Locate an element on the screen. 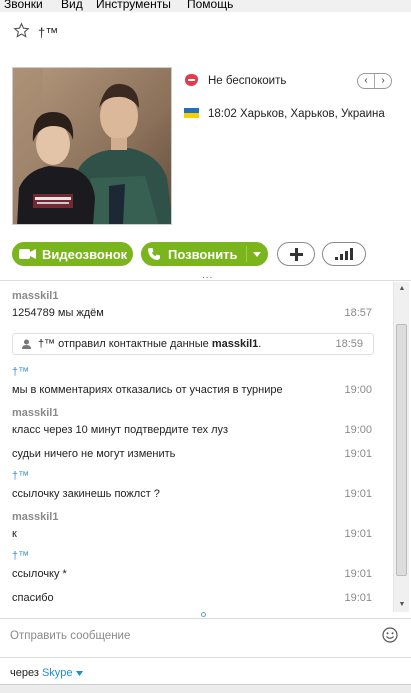 This screenshot has height=693, width=411. video-camera-icon is located at coordinates (27, 254).